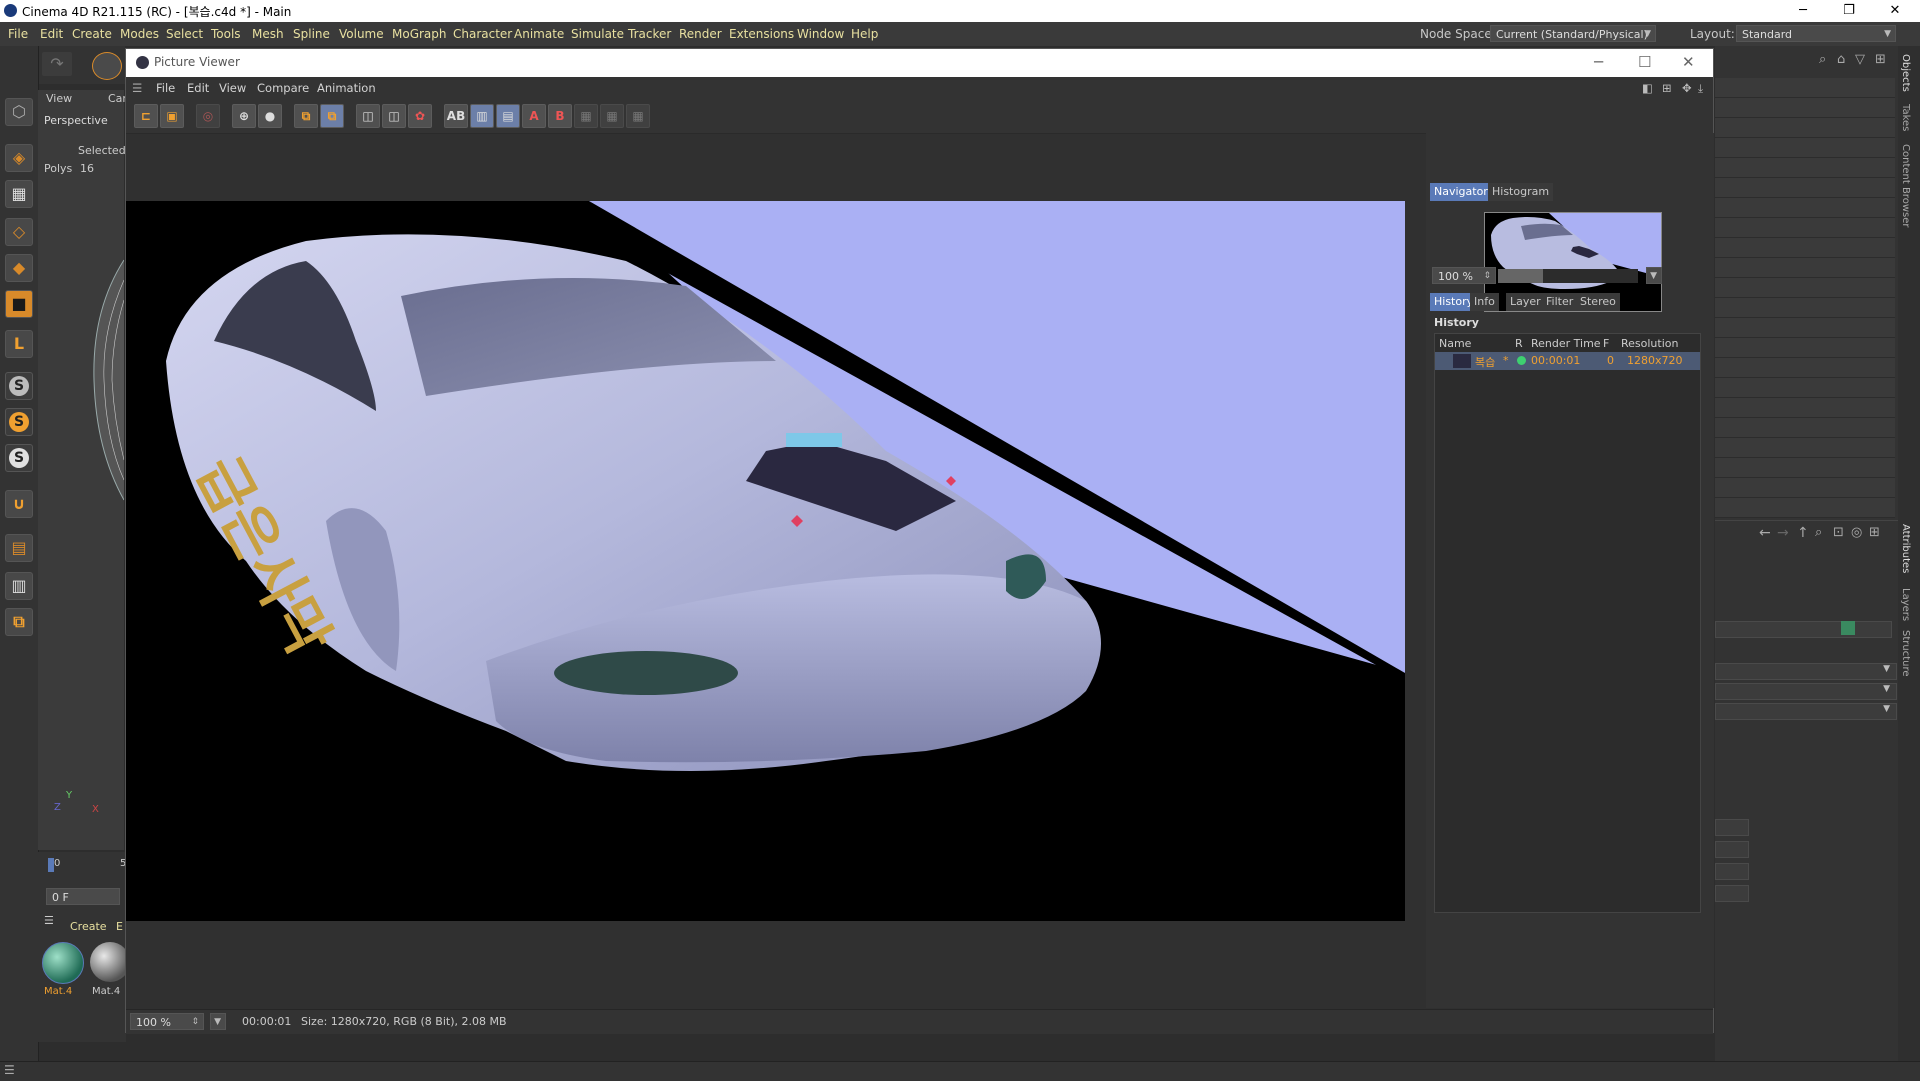 This screenshot has height=1081, width=1920. What do you see at coordinates (1598, 62) in the screenshot?
I see `pv-minimize-button: ─` at bounding box center [1598, 62].